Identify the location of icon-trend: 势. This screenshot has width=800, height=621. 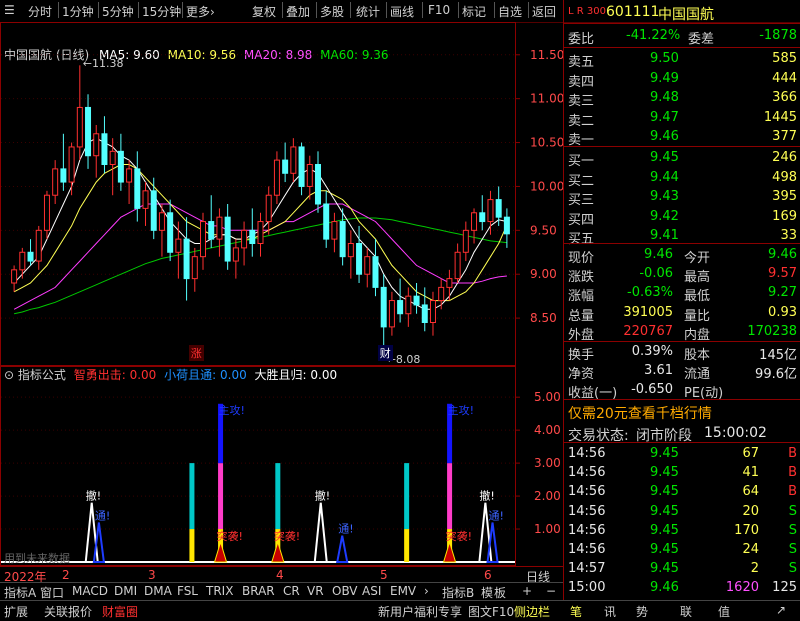
(642, 611).